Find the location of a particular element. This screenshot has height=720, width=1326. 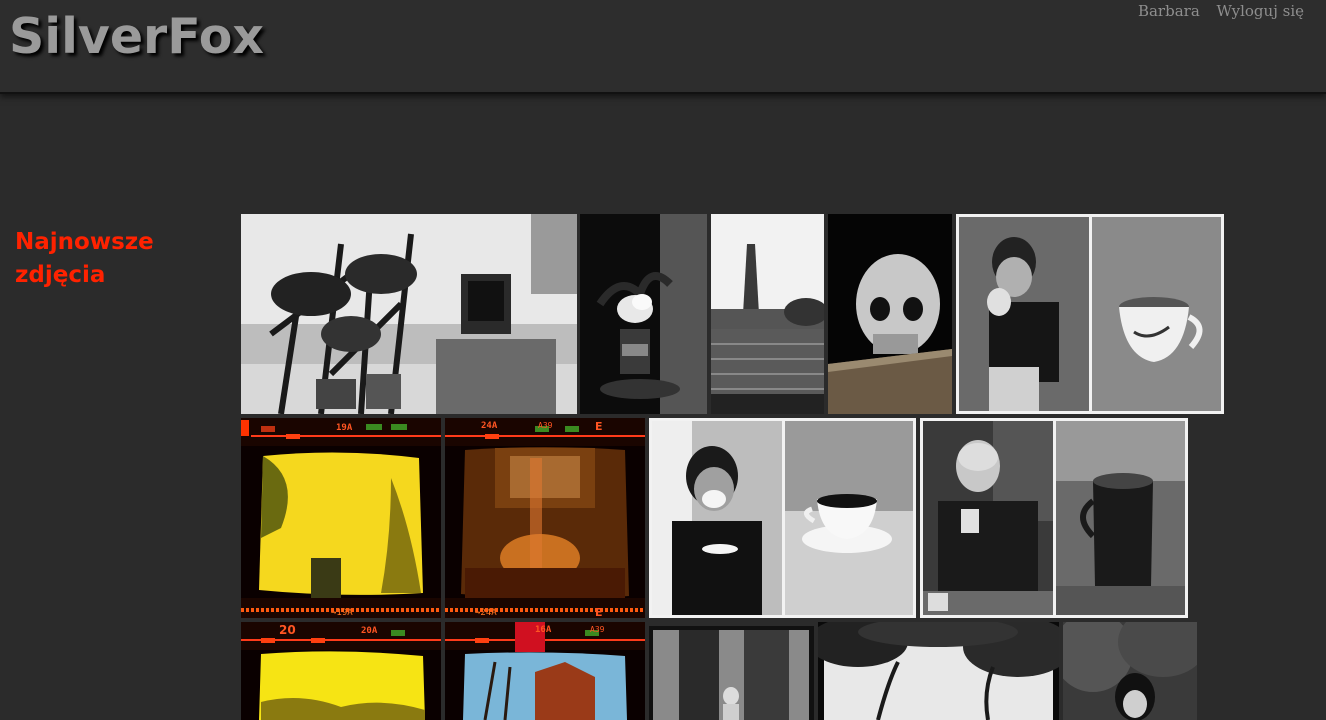

photo-thumbnail-film-yellow-person: 19A →19A is located at coordinates (341, 518).